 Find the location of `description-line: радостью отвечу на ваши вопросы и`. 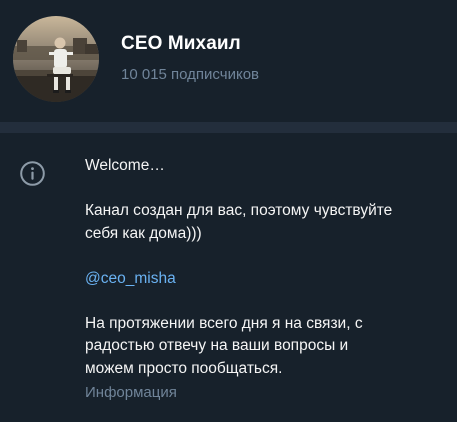

description-line: радостью отвечу на ваши вопросы и is located at coordinates (217, 345).